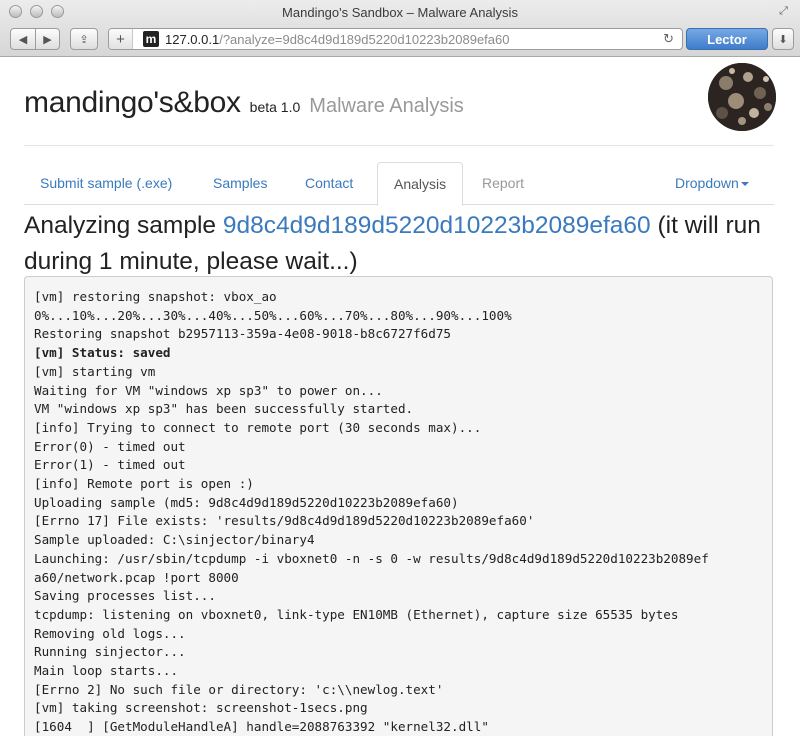  I want to click on sample-hash-link: 9d8c4d9d189d5220d10223b2089efa60, so click(437, 225).